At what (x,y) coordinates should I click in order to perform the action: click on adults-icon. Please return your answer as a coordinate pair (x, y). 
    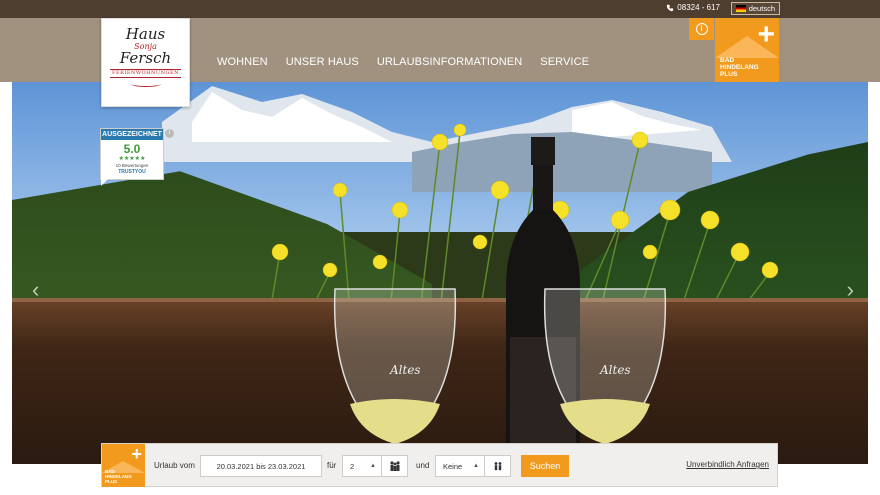
    Looking at the image, I should click on (395, 466).